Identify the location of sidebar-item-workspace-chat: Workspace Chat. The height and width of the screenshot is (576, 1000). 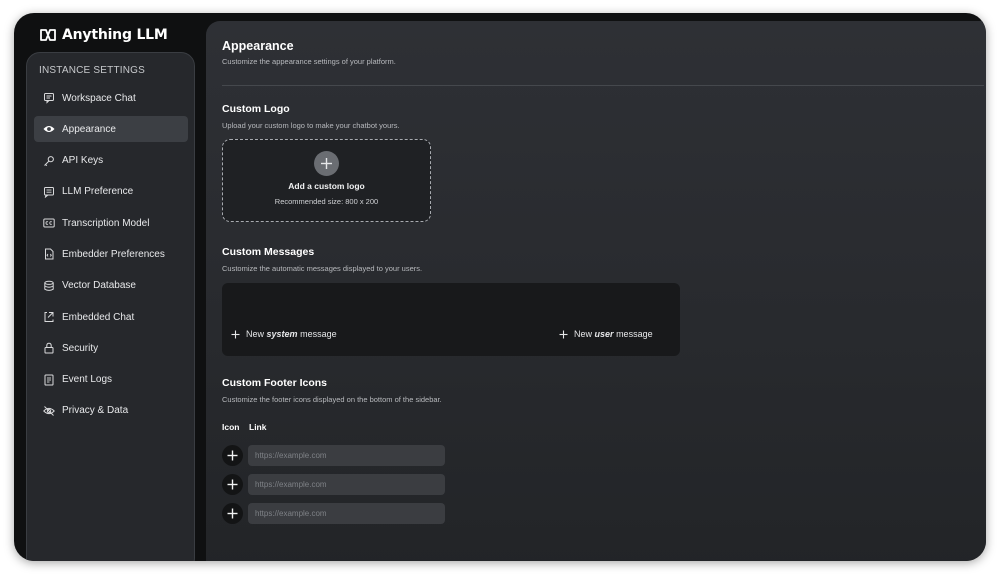
(111, 98).